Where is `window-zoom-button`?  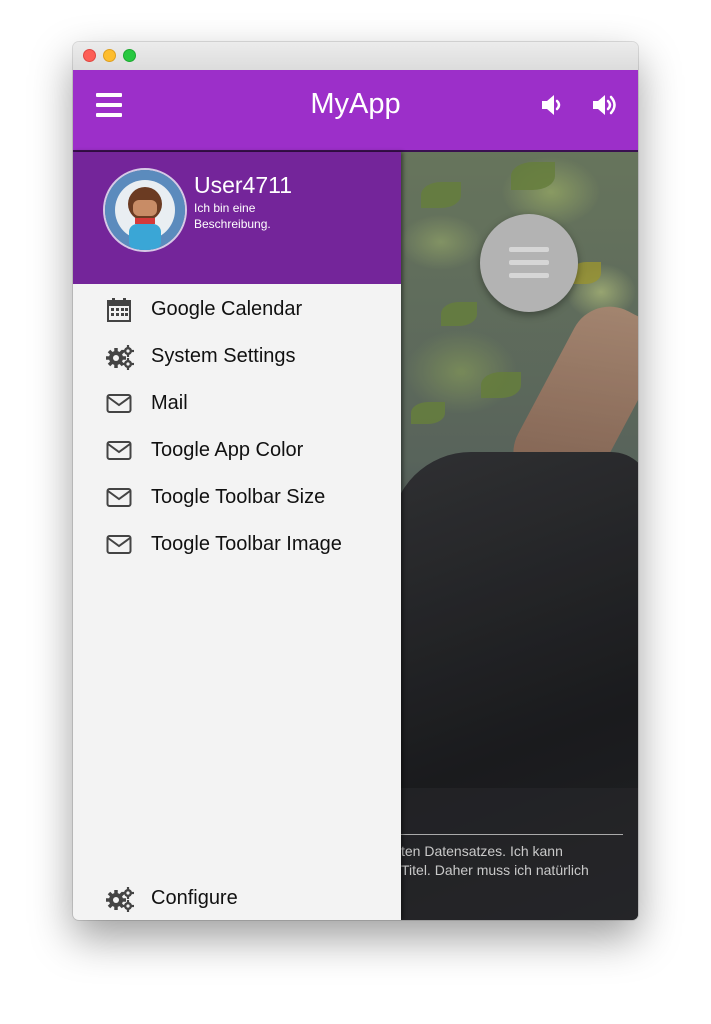 window-zoom-button is located at coordinates (129, 55).